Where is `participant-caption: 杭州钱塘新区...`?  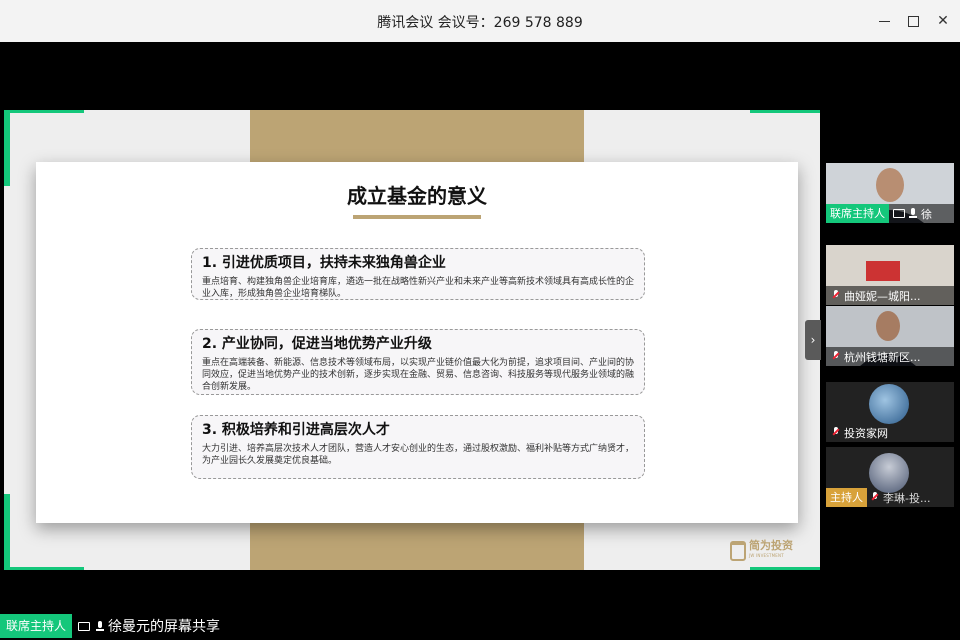
participant-caption: 杭州钱塘新区... is located at coordinates (890, 356).